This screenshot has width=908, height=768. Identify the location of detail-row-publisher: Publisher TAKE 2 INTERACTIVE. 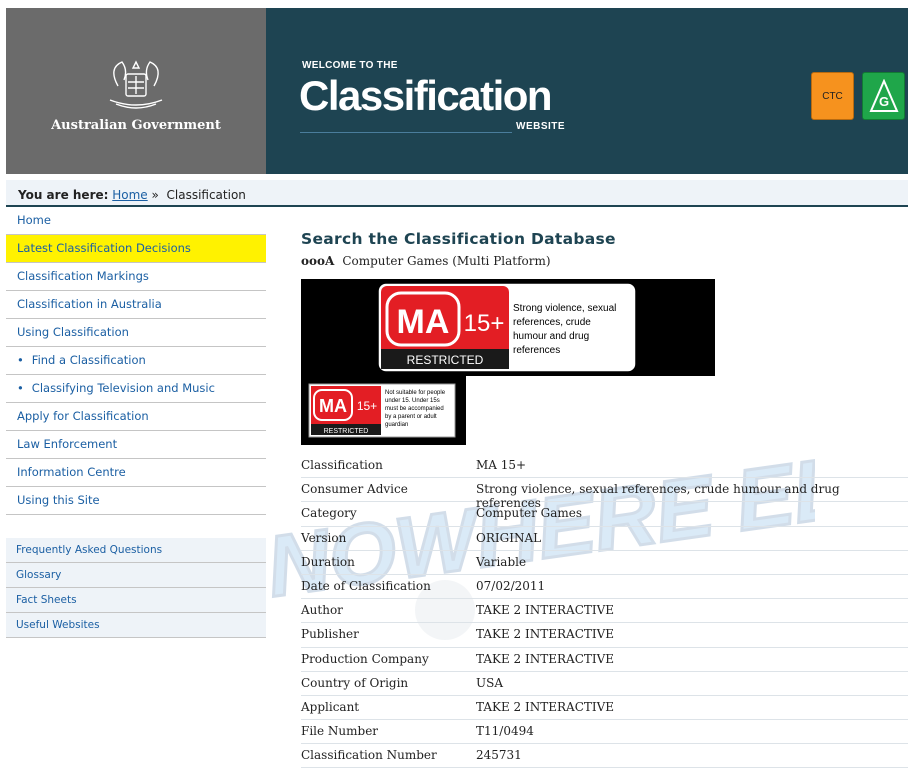
(604, 635).